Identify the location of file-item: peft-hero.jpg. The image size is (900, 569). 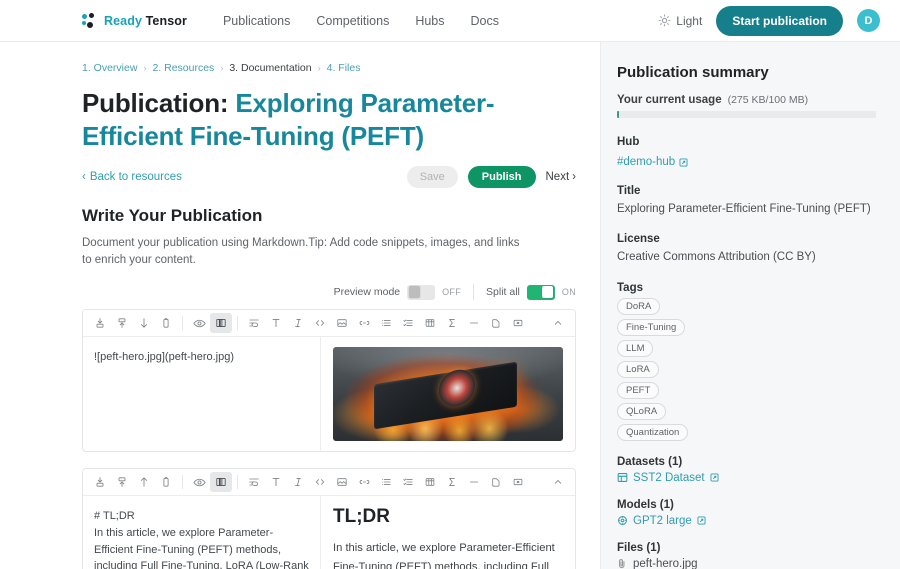
(746, 563).